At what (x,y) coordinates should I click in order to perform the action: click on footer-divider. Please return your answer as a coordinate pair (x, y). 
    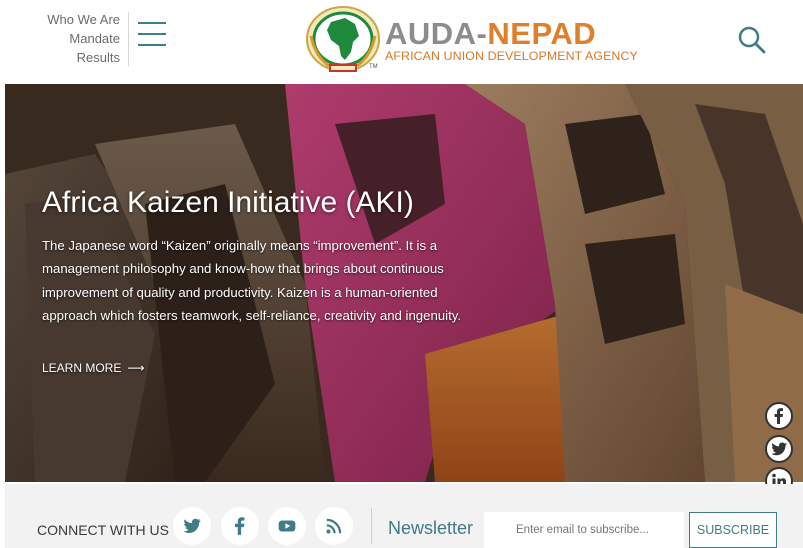
    Looking at the image, I should click on (371, 526).